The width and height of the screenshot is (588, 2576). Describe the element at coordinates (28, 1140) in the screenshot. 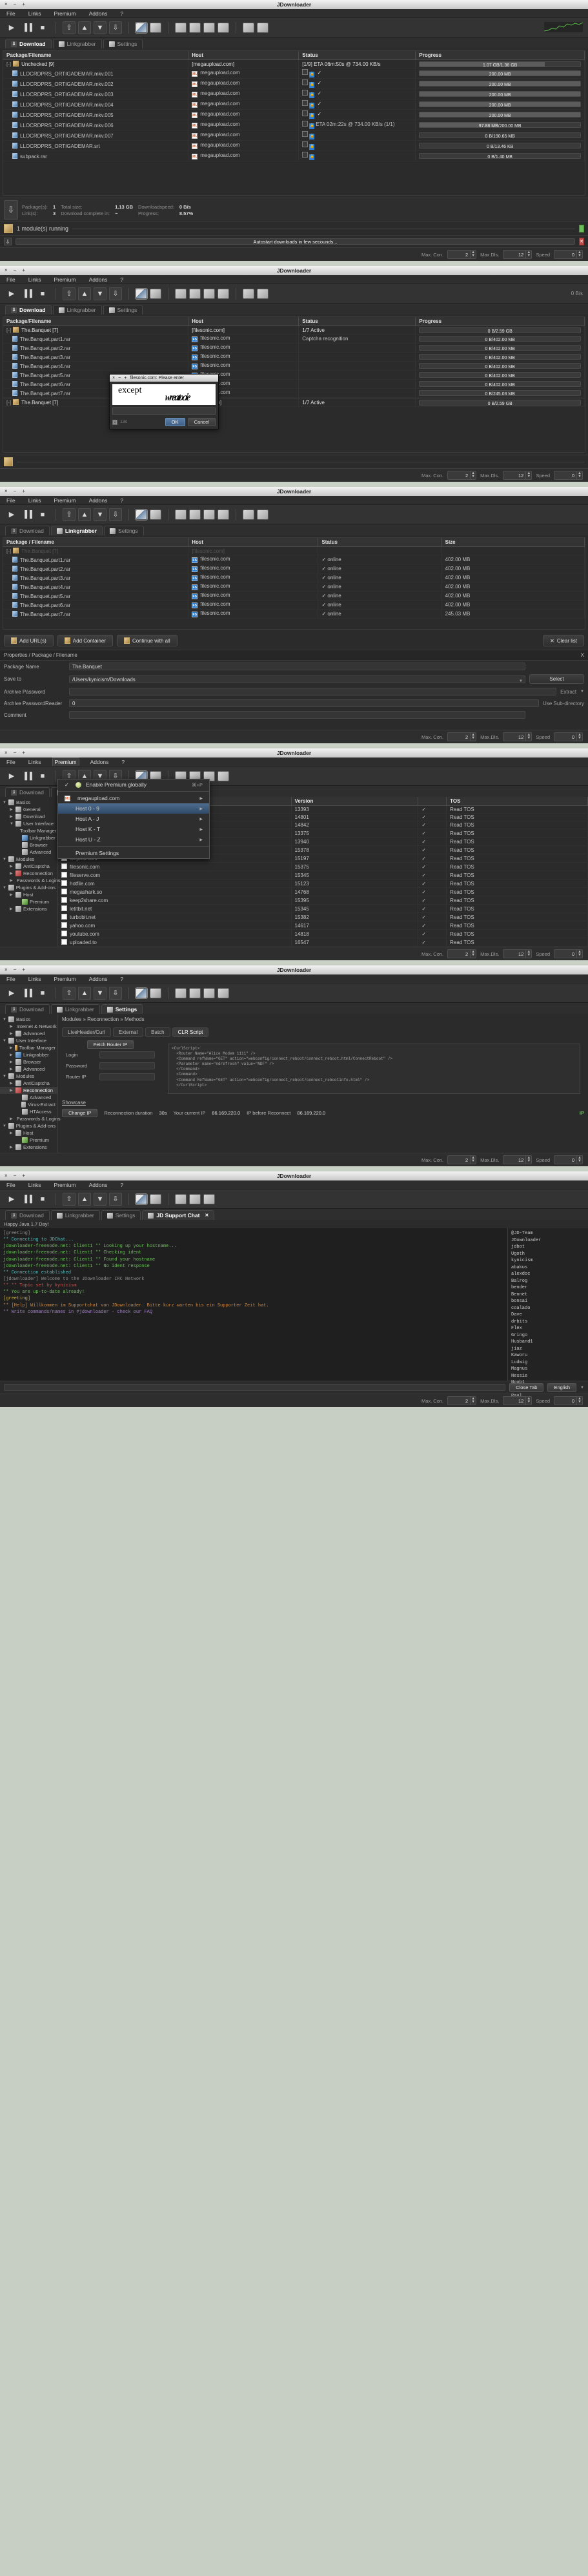

I see `settings-tree-item-premium: Premium` at that location.